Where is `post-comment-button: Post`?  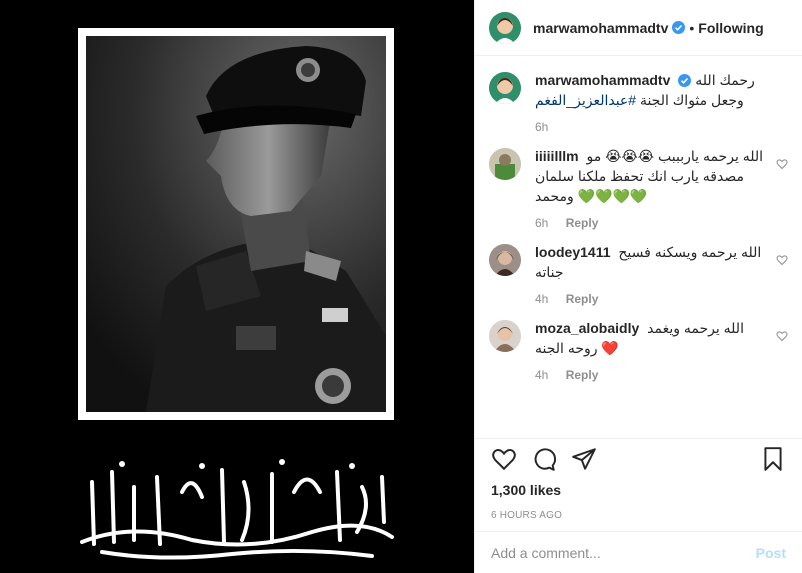
post-comment-button: Post is located at coordinates (771, 553).